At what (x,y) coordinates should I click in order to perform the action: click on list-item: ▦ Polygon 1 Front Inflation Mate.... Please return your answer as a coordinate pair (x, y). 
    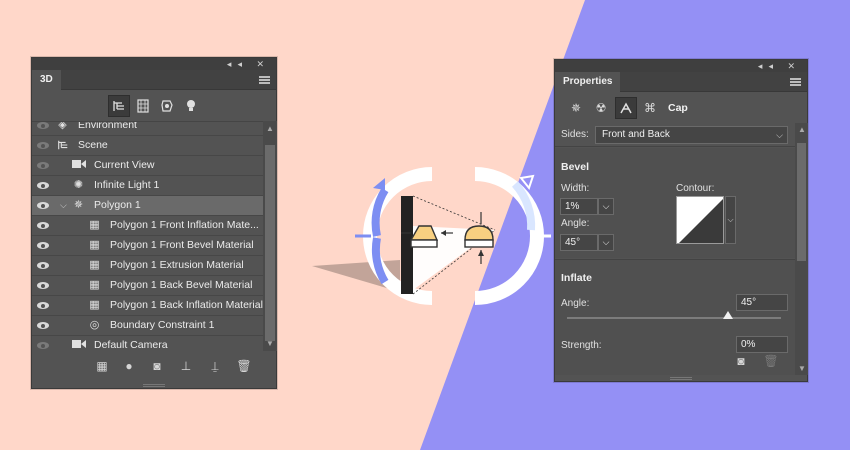
    Looking at the image, I should click on (147, 226).